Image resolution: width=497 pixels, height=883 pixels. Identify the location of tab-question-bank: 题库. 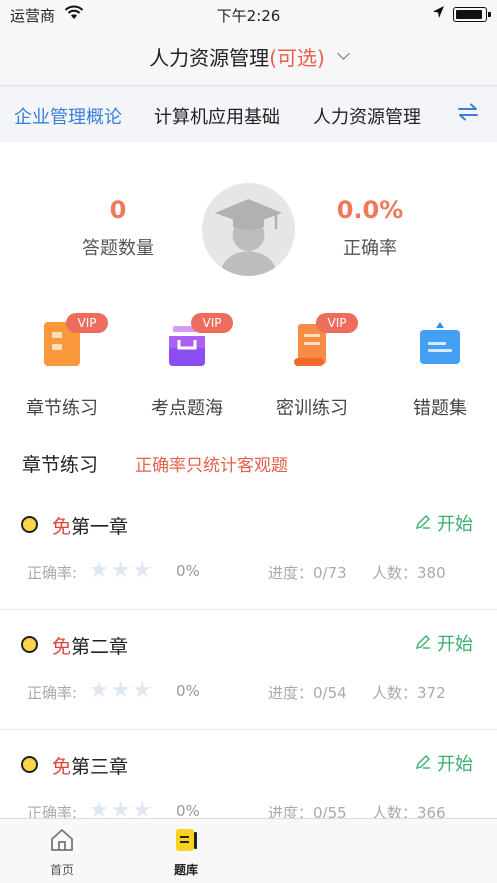
(186, 852).